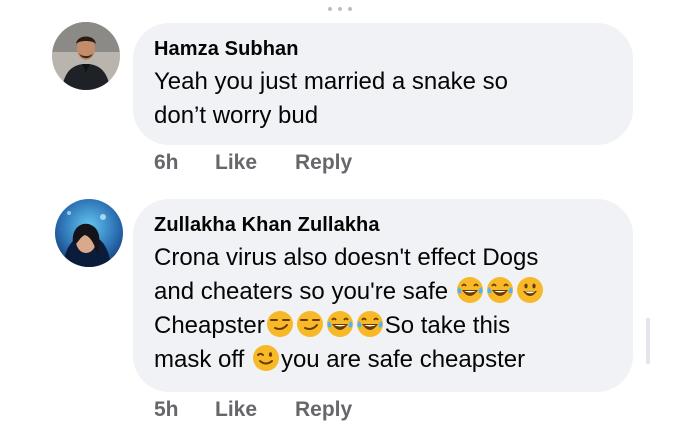 This screenshot has width=698, height=439. What do you see at coordinates (331, 81) in the screenshot?
I see `comment-text-line: Yeah you just married a snake so` at bounding box center [331, 81].